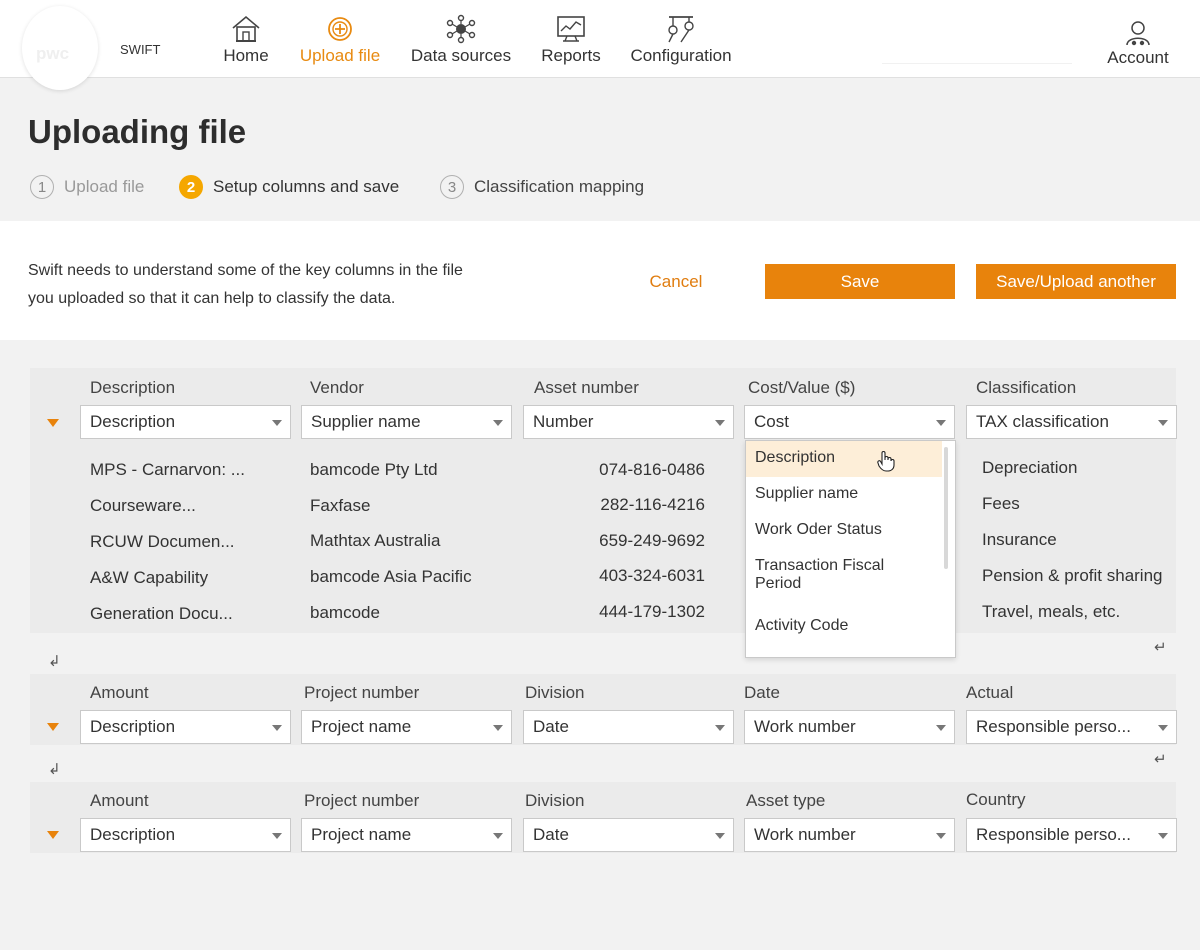  I want to click on dropdown-option: Transaction Fiscal Period, so click(826, 575).